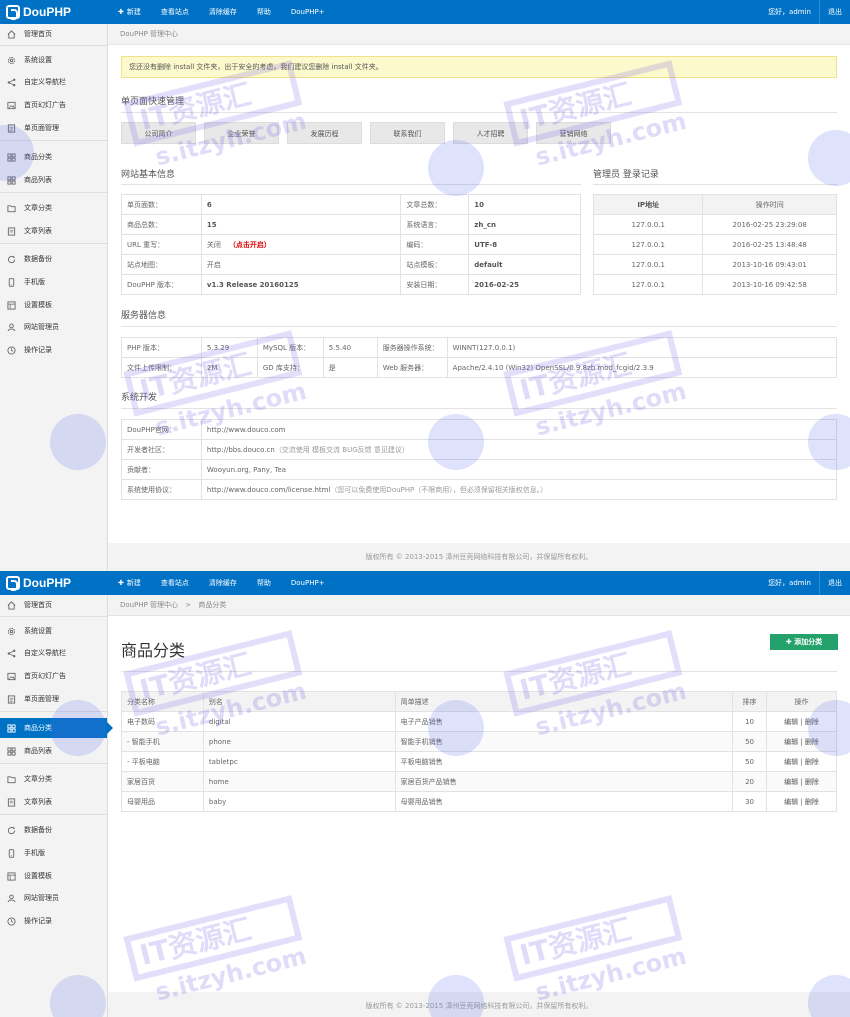 Image resolution: width=850 pixels, height=1017 pixels. What do you see at coordinates (301, 224) in the screenshot?
I see `value: 15` at bounding box center [301, 224].